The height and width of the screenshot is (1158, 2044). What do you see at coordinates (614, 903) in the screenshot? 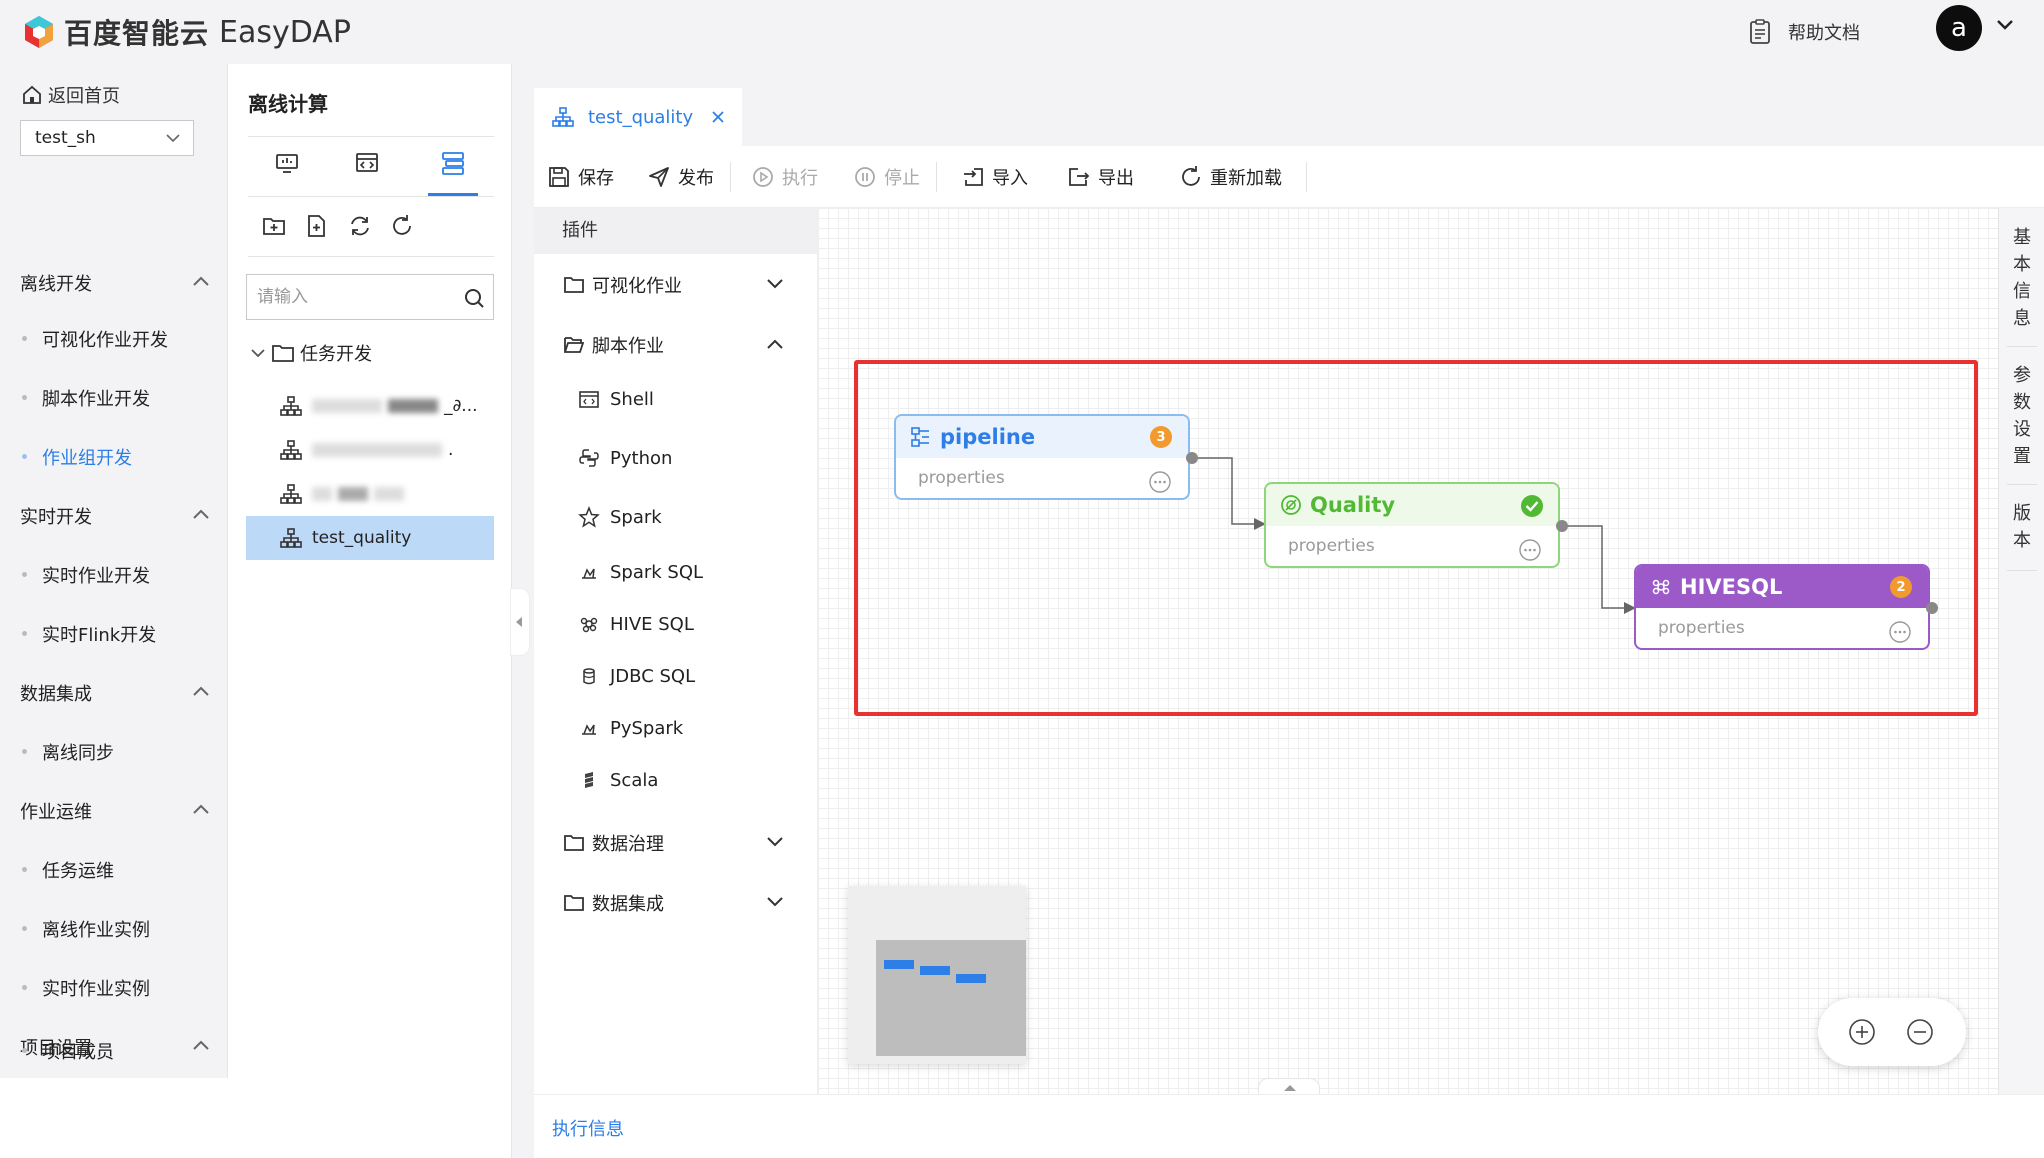
I see `plugin-group-integration: 数据集成` at bounding box center [614, 903].